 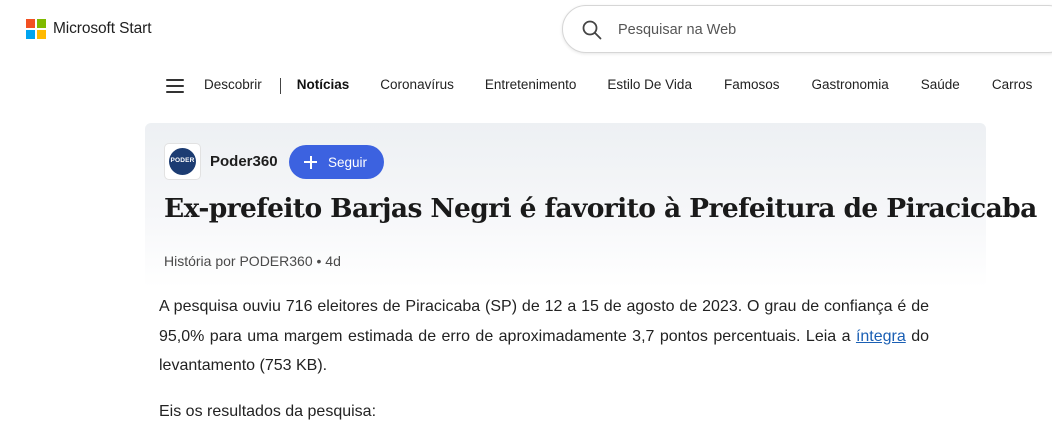 What do you see at coordinates (417, 85) in the screenshot?
I see `nav-item-coronavirus: Coronavírus` at bounding box center [417, 85].